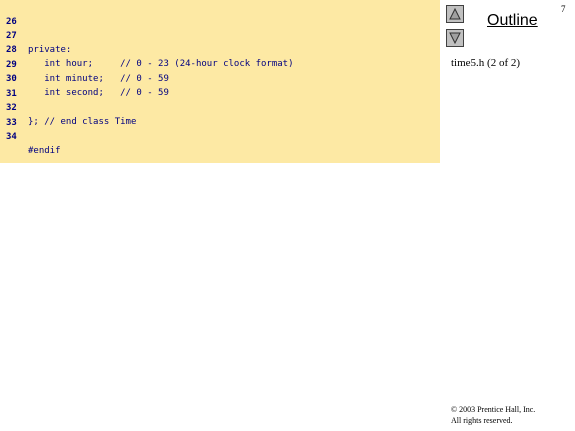  Describe the element at coordinates (11, 14) in the screenshot. I see `code-line: 26` at that location.